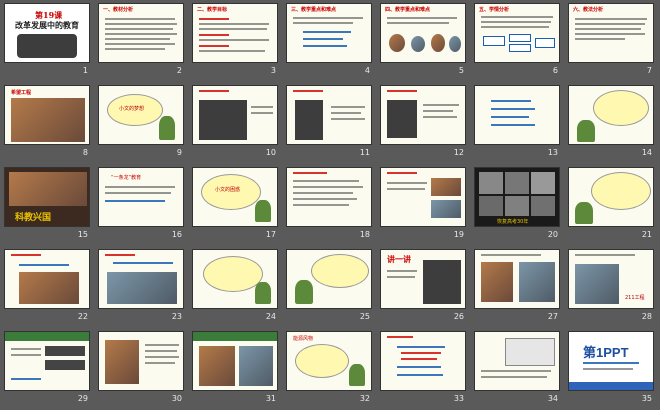 This screenshot has width=660, height=410. I want to click on slide-number: 27, so click(552, 316).